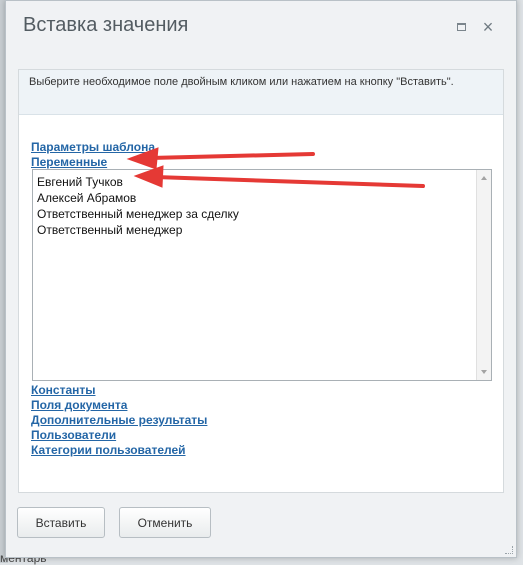 The width and height of the screenshot is (523, 565). What do you see at coordinates (165, 522) in the screenshot?
I see `cancel-button: Отменить` at bounding box center [165, 522].